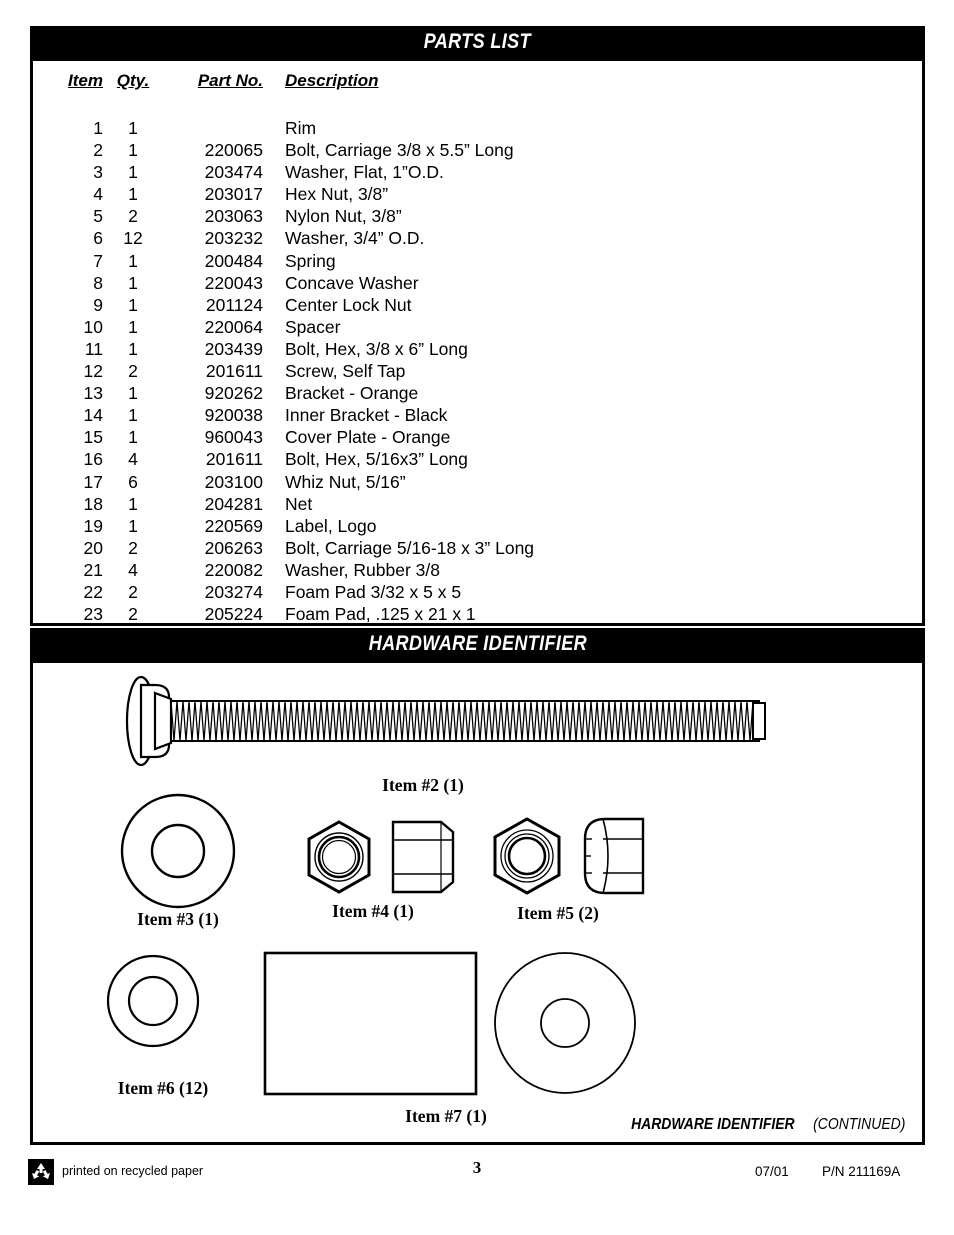 This screenshot has width=954, height=1235. What do you see at coordinates (348, 304) in the screenshot?
I see `cell-description: Center Lock Nut` at bounding box center [348, 304].